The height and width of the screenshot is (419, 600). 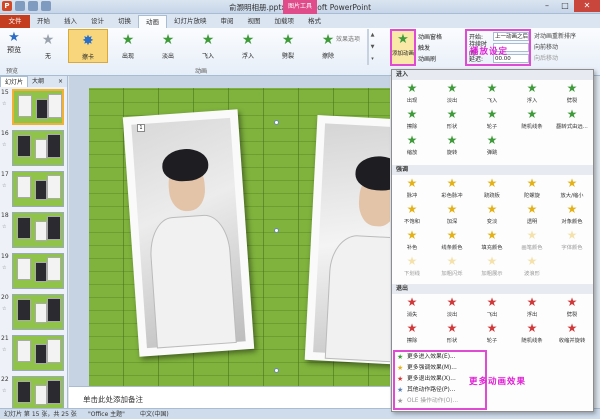 I want to click on redo-icon, so click(x=46, y=6).